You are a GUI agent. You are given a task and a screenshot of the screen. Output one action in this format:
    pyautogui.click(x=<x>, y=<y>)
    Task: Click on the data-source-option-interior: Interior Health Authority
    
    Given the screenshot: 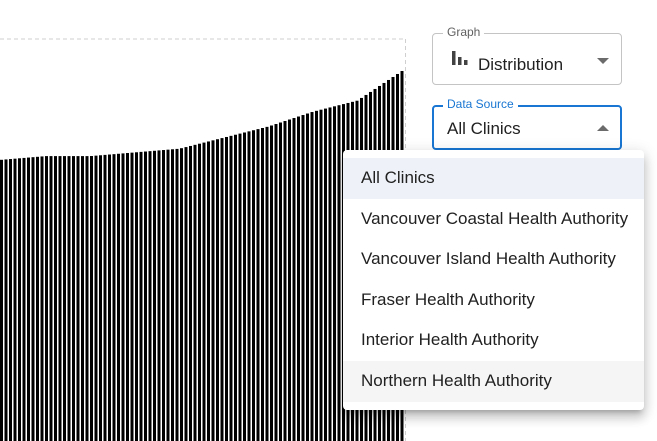 What is the action you would take?
    pyautogui.click(x=493, y=340)
    